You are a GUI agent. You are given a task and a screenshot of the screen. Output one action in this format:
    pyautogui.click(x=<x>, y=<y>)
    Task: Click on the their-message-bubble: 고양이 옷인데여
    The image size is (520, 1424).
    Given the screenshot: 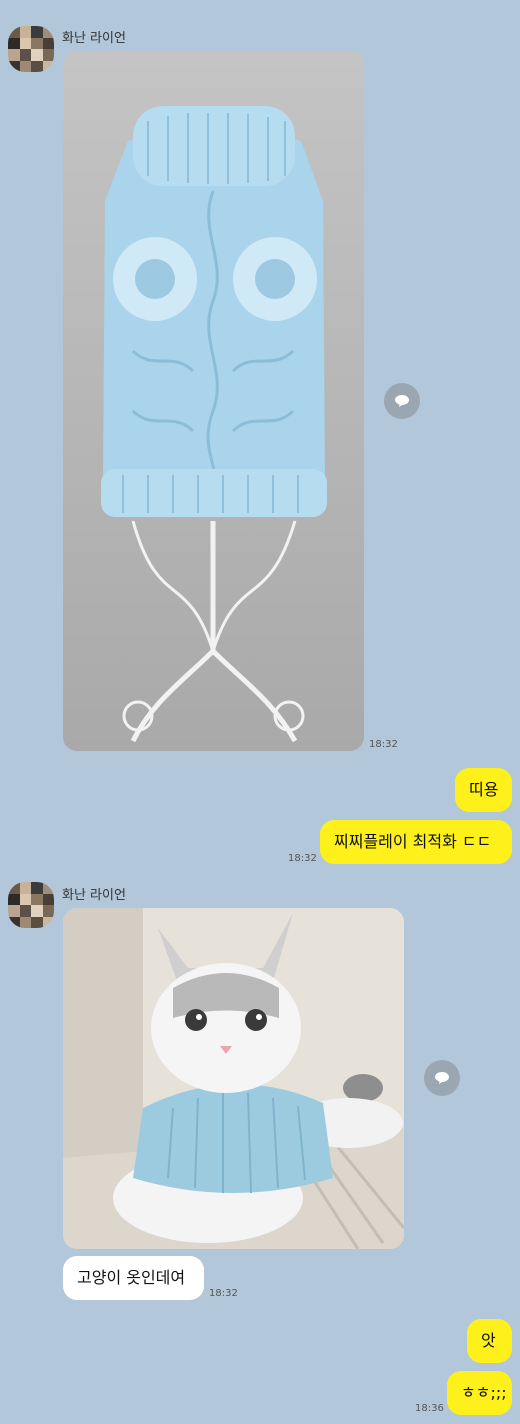 What is the action you would take?
    pyautogui.click(x=133, y=1278)
    